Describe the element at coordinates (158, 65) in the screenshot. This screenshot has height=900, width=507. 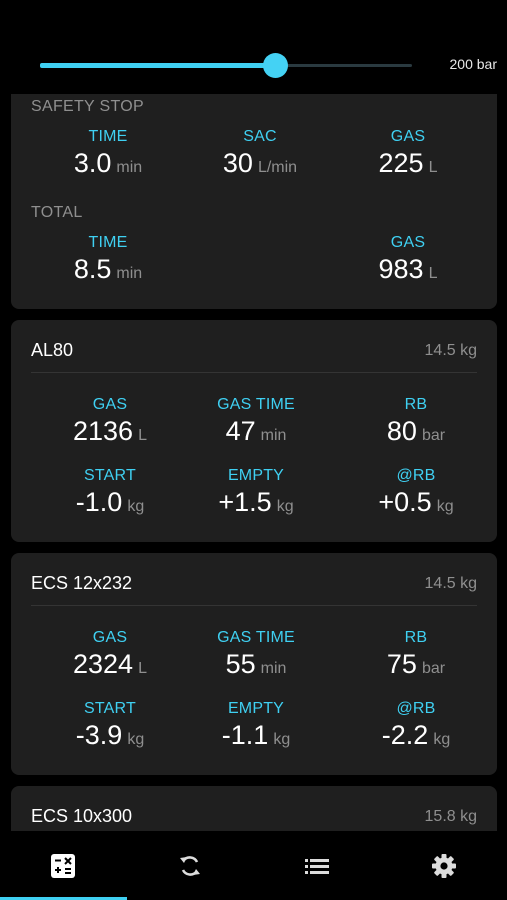
I see `slider-fill` at that location.